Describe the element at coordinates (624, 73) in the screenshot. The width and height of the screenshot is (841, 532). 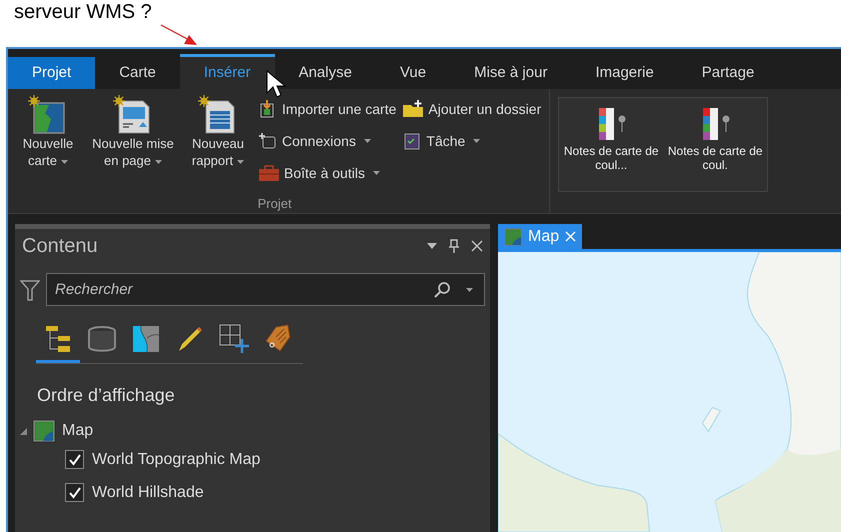
I see `ribbon-tab: Imagerie` at that location.